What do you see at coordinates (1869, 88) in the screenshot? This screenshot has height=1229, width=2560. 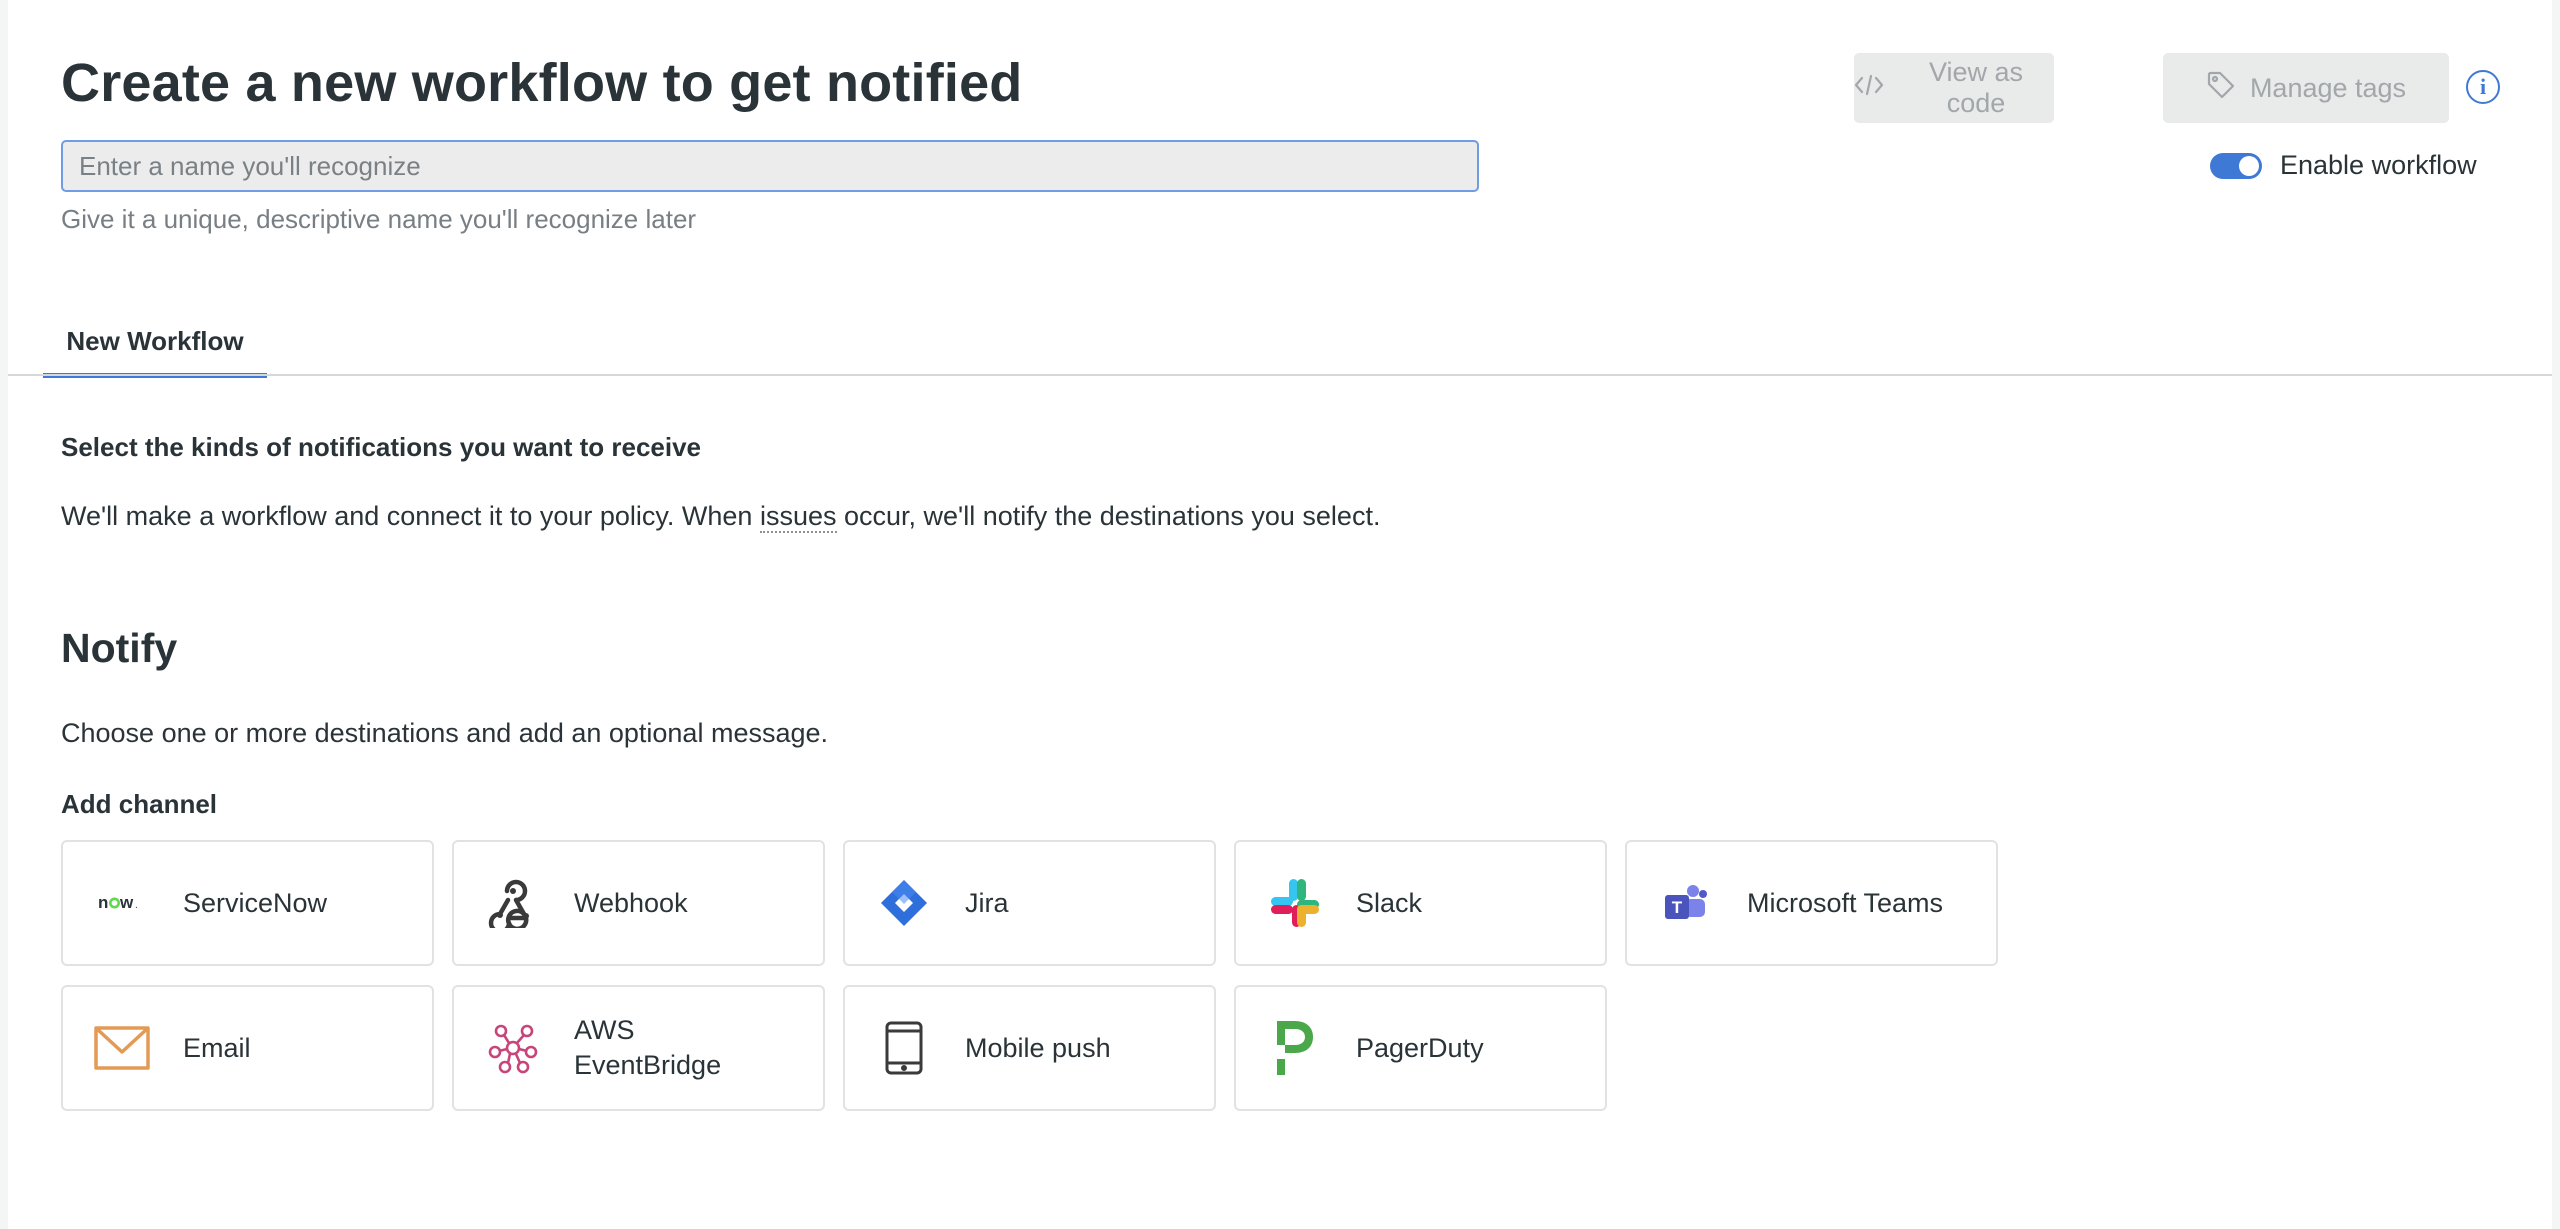 I see `code-icon` at bounding box center [1869, 88].